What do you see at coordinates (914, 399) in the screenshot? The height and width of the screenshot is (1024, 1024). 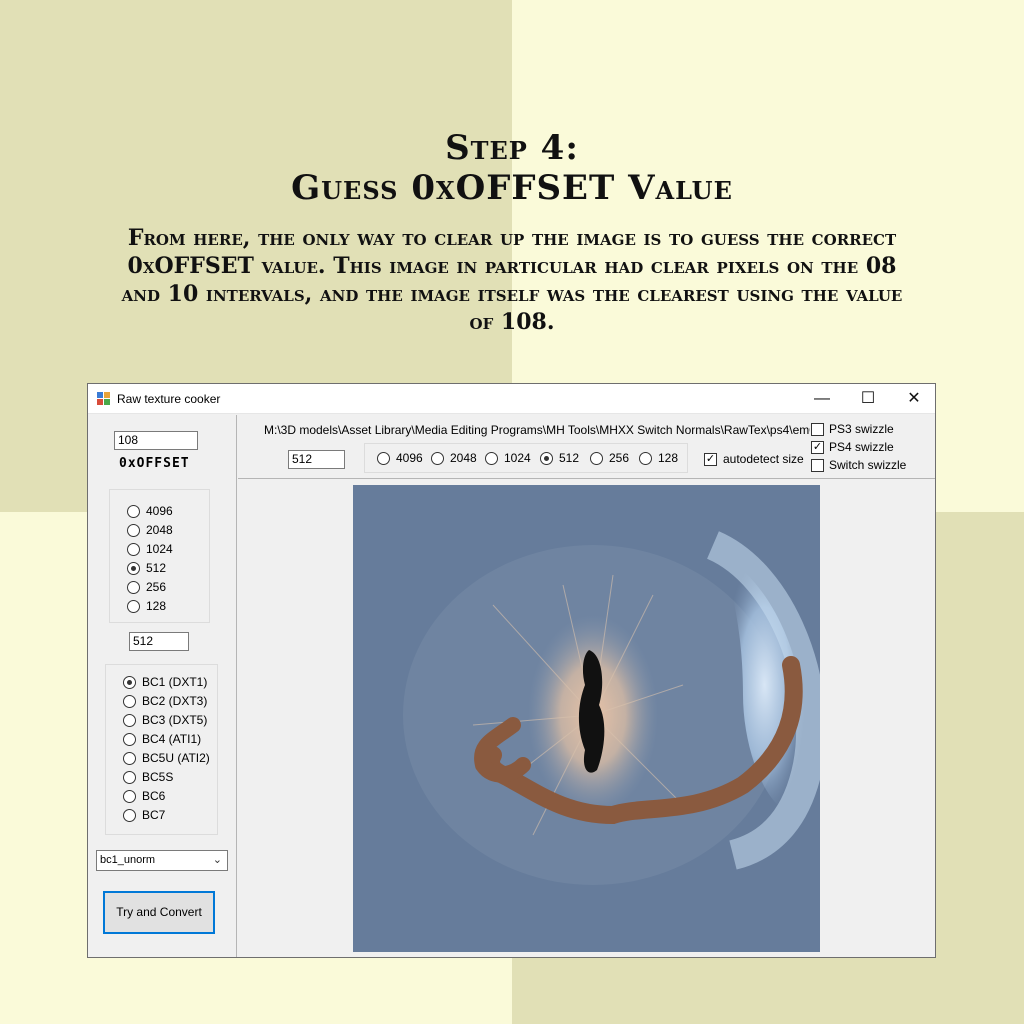 I see `close-button: ✕` at bounding box center [914, 399].